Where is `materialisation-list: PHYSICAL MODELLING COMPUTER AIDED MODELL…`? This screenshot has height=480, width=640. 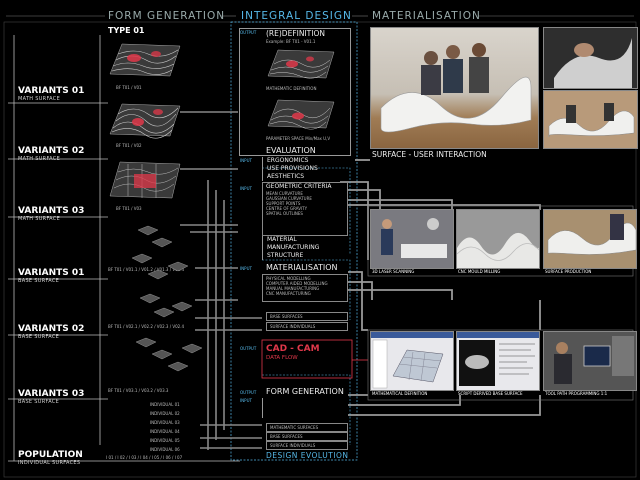 materialisation-list: PHYSICAL MODELLING COMPUTER AIDED MODELL… is located at coordinates (305, 288).